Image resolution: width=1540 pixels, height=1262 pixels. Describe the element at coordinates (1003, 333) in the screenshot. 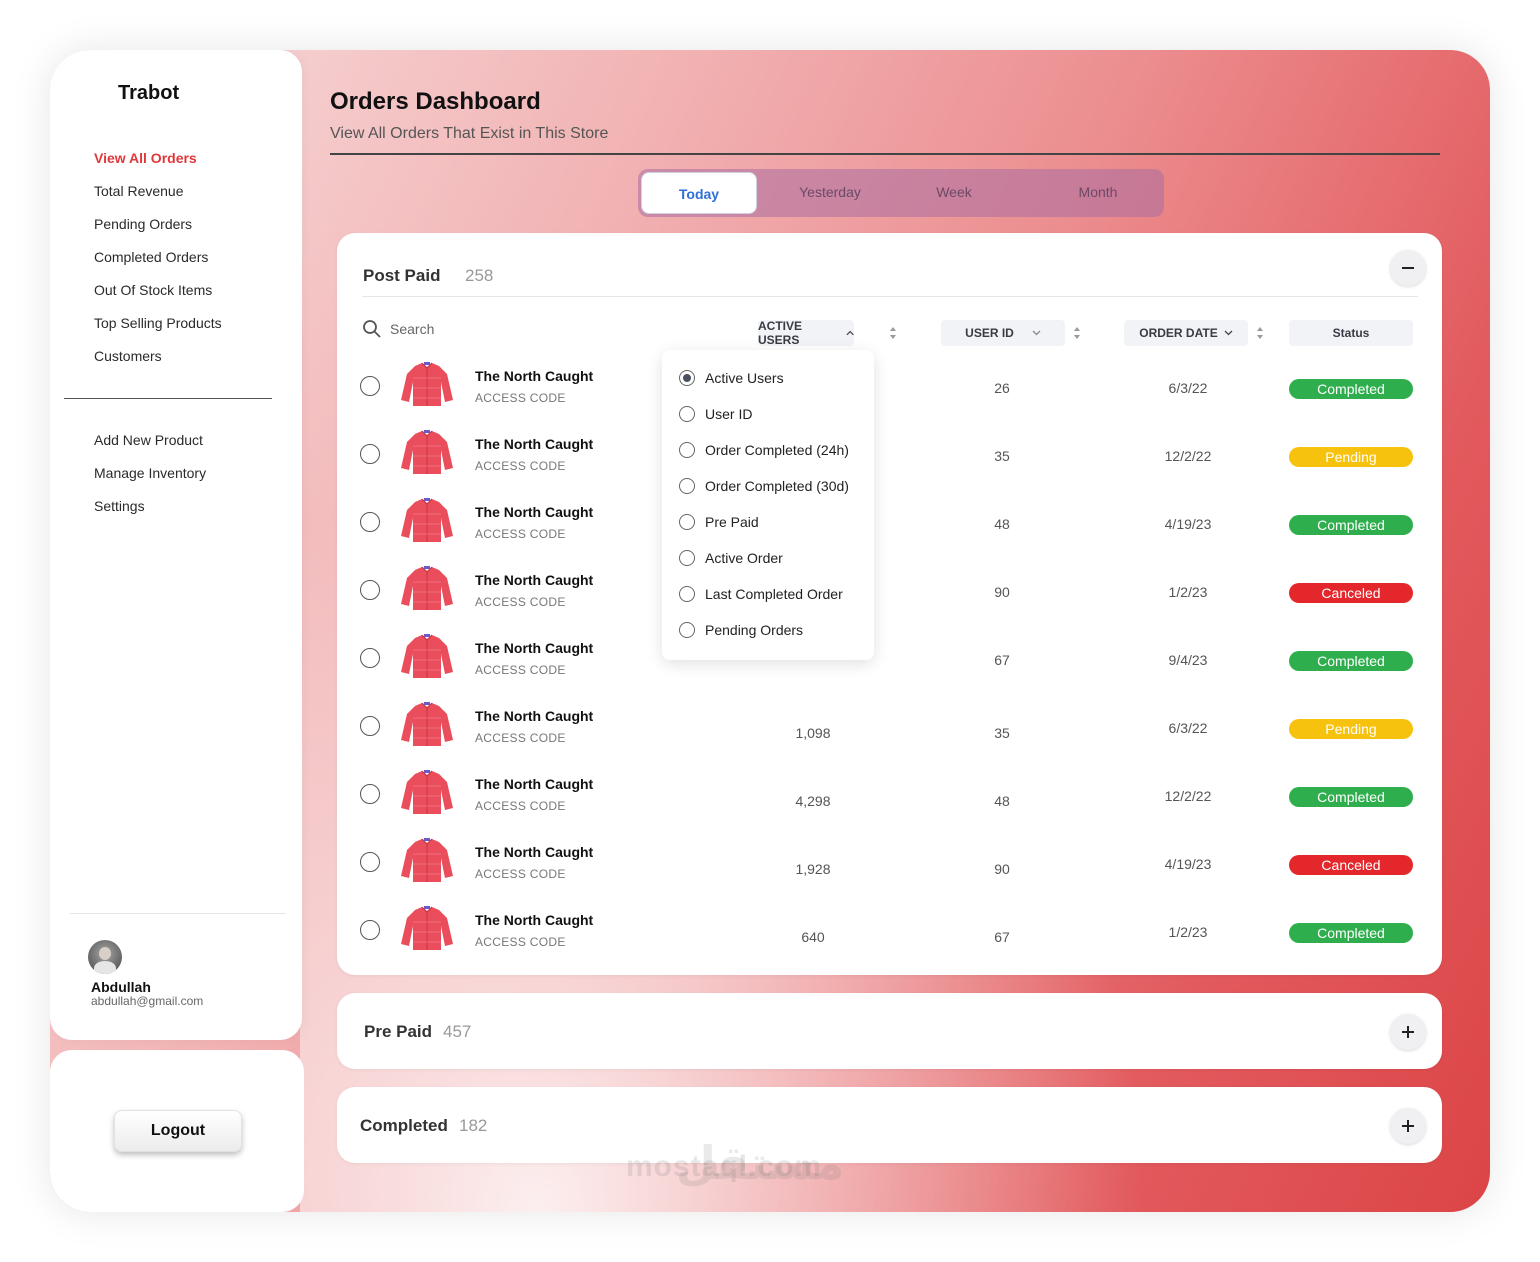

I see `column-header-user-id: USER ID` at that location.